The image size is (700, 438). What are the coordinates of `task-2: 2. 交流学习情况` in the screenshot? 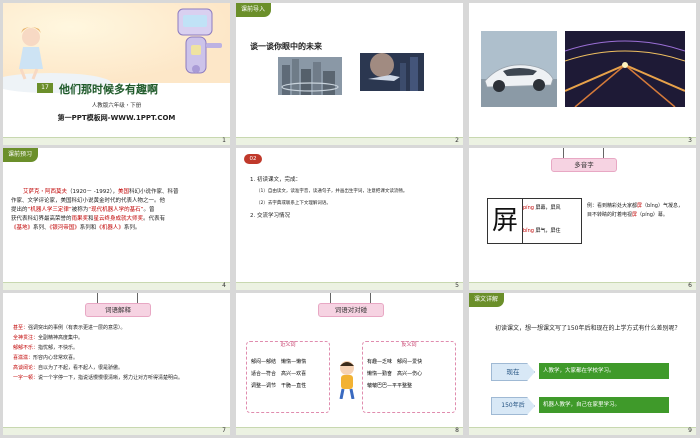 It's located at (270, 216).